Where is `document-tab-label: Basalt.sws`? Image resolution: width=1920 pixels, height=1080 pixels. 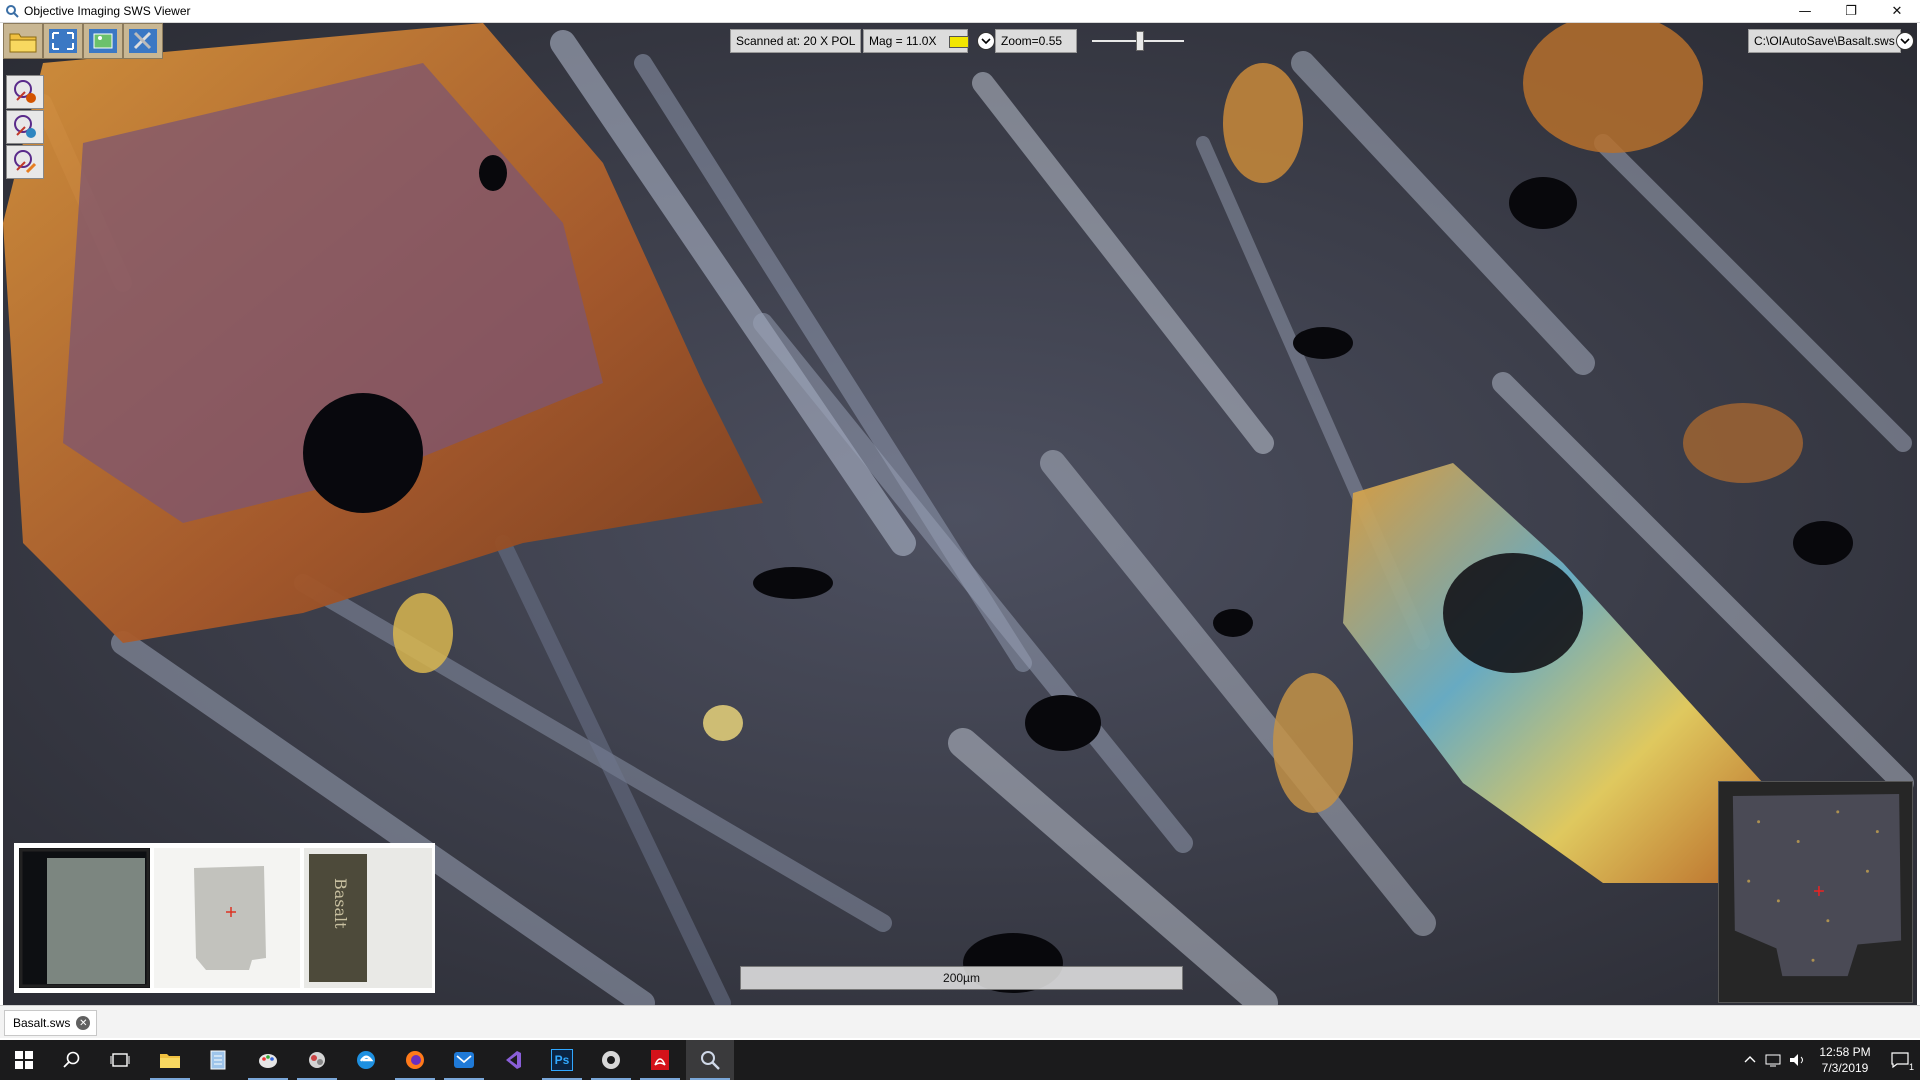 document-tab-label: Basalt.sws is located at coordinates (42, 1023).